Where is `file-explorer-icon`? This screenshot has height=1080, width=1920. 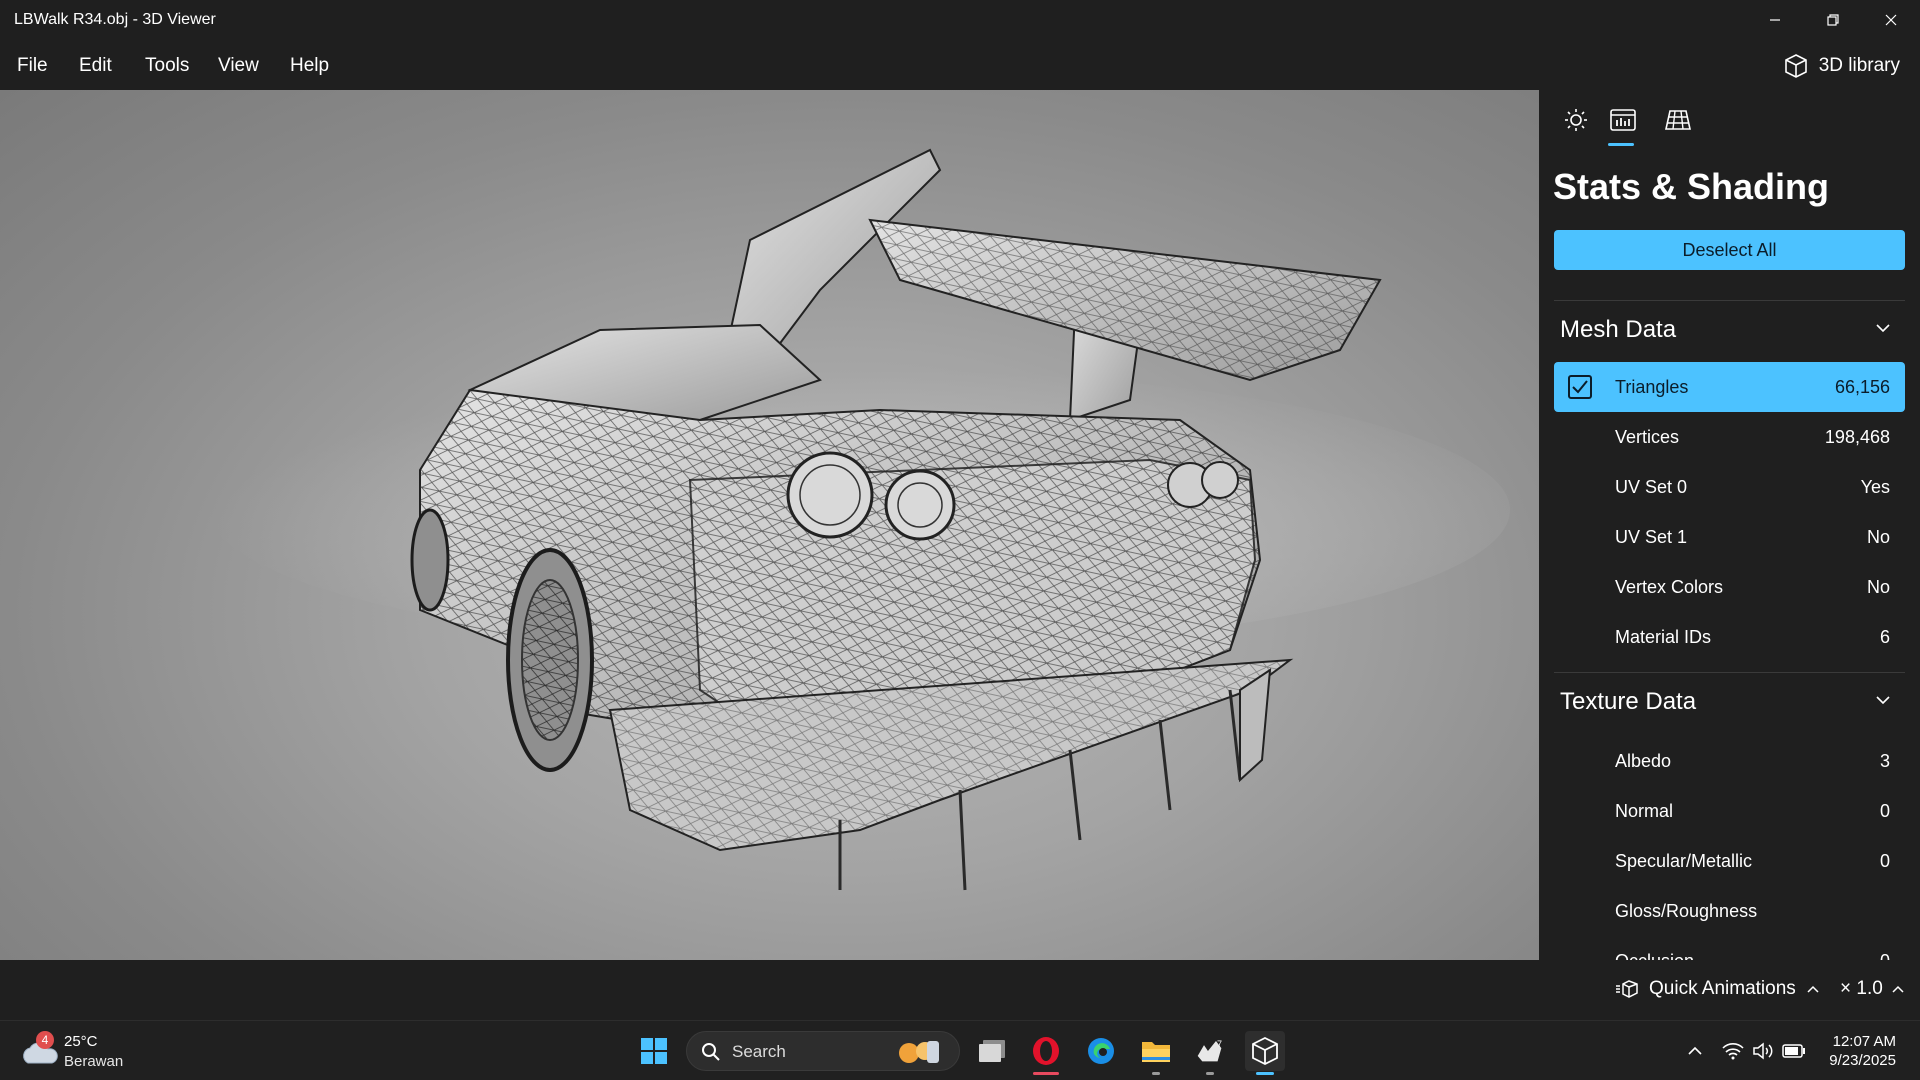 file-explorer-icon is located at coordinates (1156, 1052).